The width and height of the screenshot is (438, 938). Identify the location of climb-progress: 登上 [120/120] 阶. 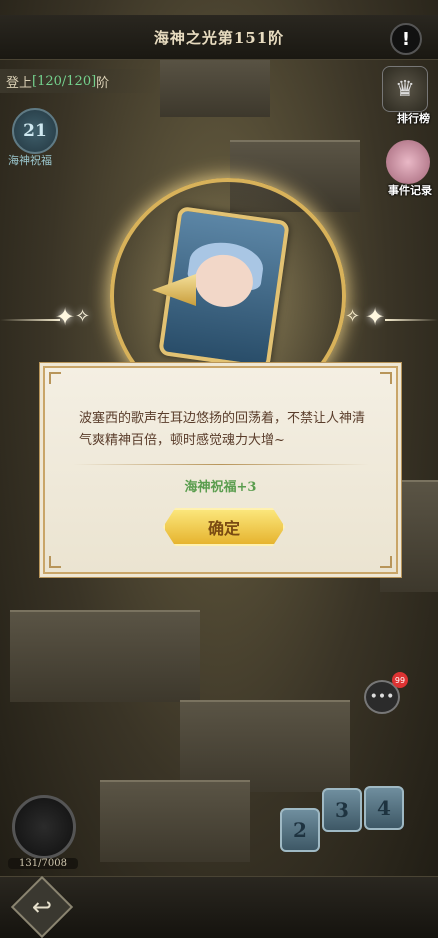
(79, 81).